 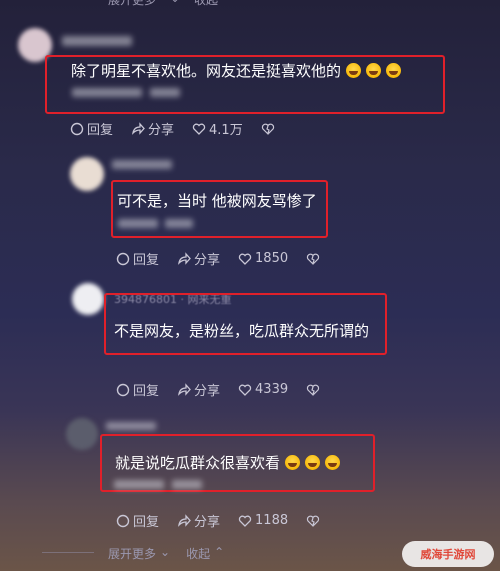 I want to click on divider, so click(x=68, y=552).